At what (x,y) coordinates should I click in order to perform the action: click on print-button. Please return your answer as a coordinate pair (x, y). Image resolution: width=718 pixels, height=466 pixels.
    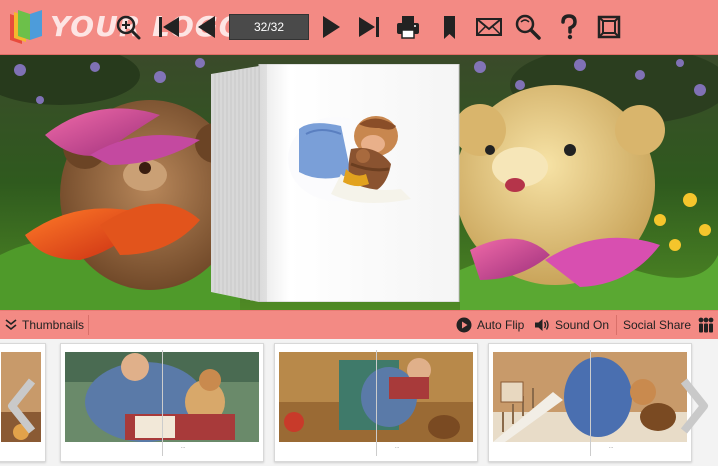
    Looking at the image, I should click on (408, 27).